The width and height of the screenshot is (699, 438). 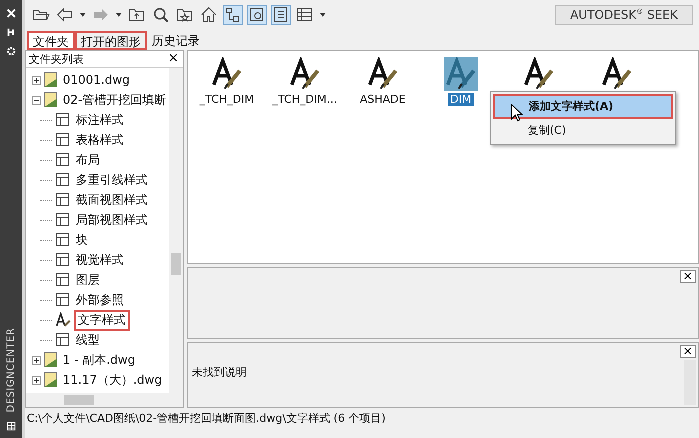 What do you see at coordinates (11, 370) in the screenshot?
I see `palette-title: DESIGNCENTER` at bounding box center [11, 370].